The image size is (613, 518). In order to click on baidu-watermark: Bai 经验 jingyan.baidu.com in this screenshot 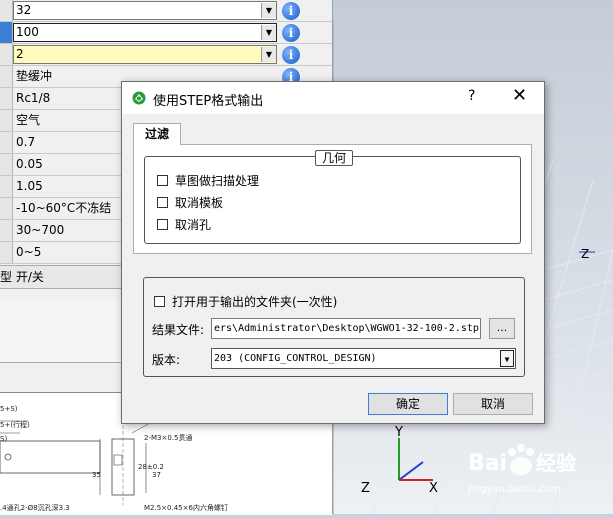, I will do `click(538, 475)`.